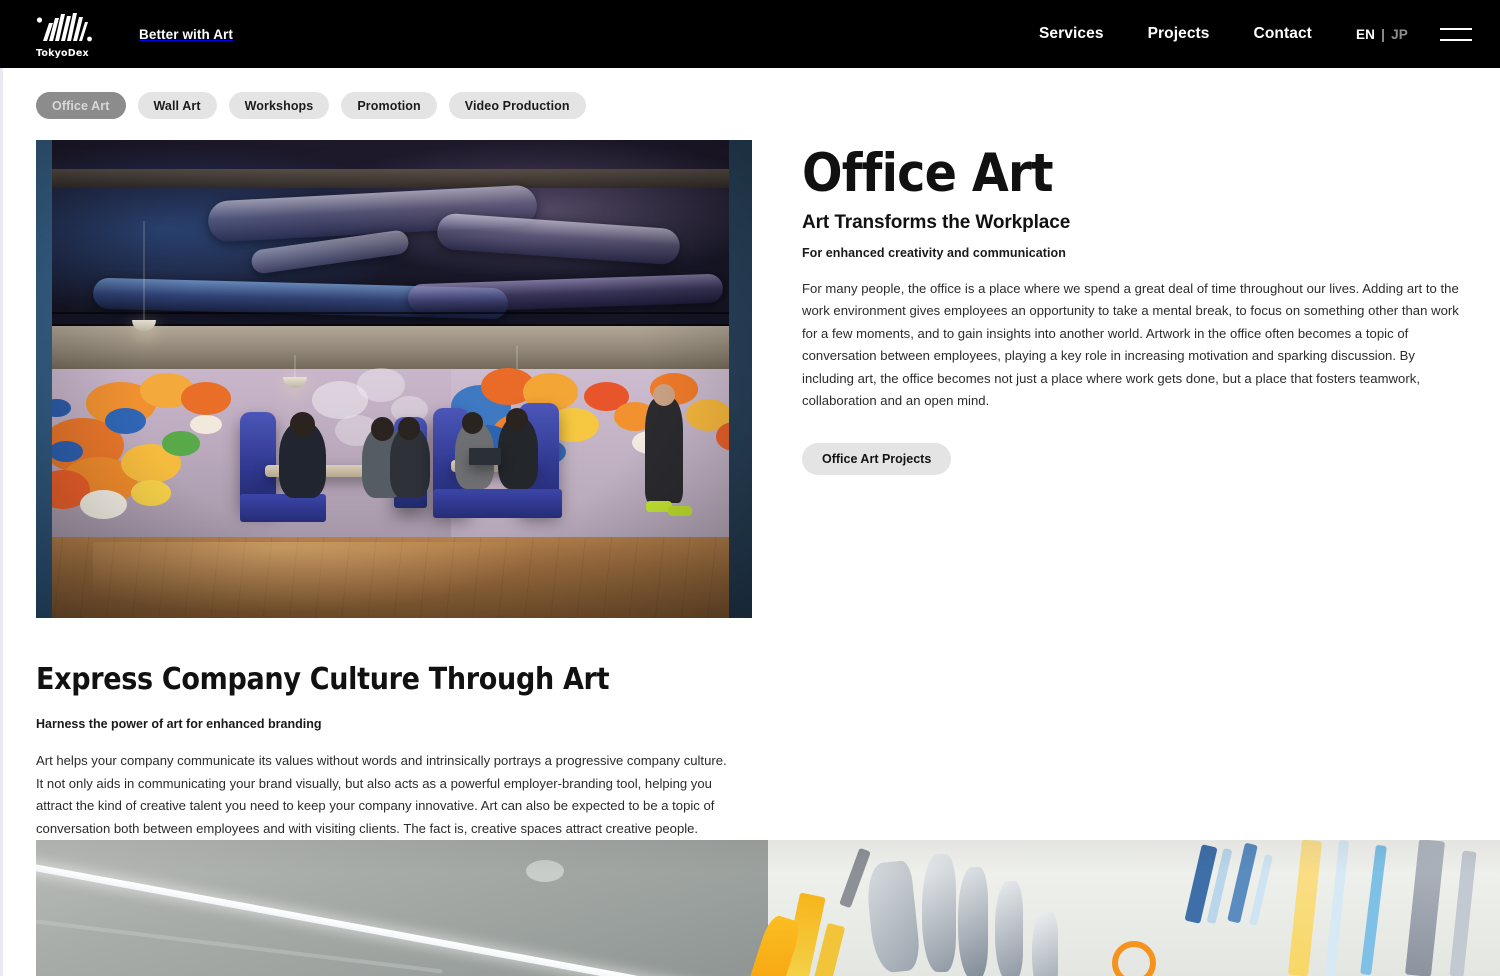 This screenshot has width=1500, height=976. I want to click on brand-home-link: TokyoDex Better with Art, so click(135, 35).